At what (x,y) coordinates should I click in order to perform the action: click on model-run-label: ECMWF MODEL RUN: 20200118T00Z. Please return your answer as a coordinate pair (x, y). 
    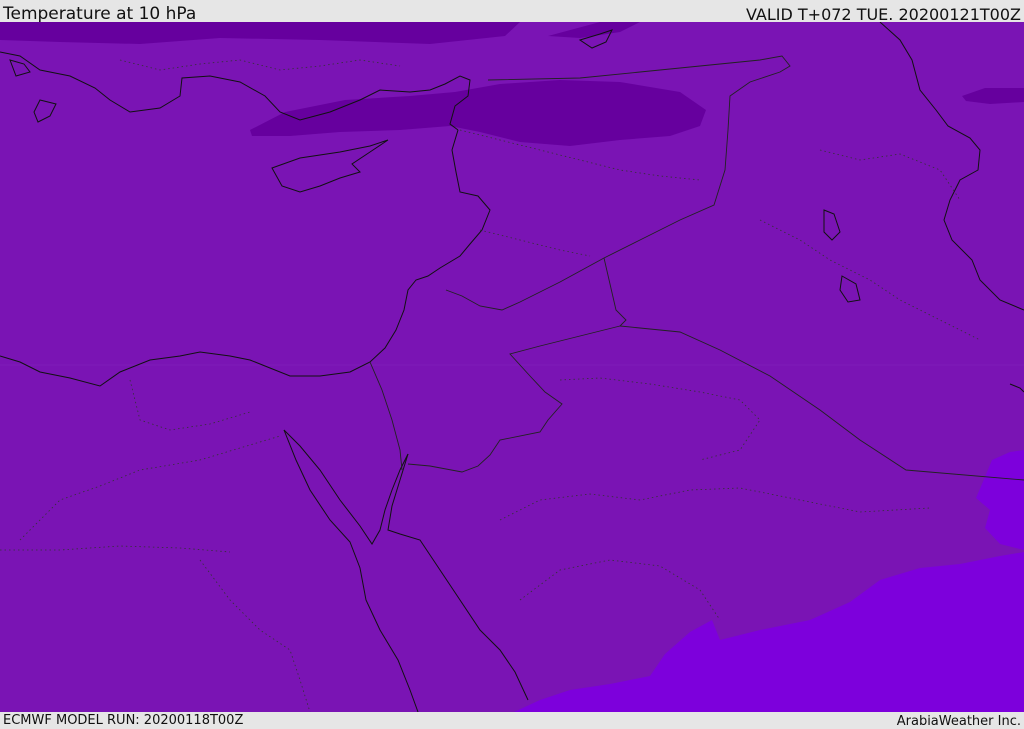
    Looking at the image, I should click on (123, 720).